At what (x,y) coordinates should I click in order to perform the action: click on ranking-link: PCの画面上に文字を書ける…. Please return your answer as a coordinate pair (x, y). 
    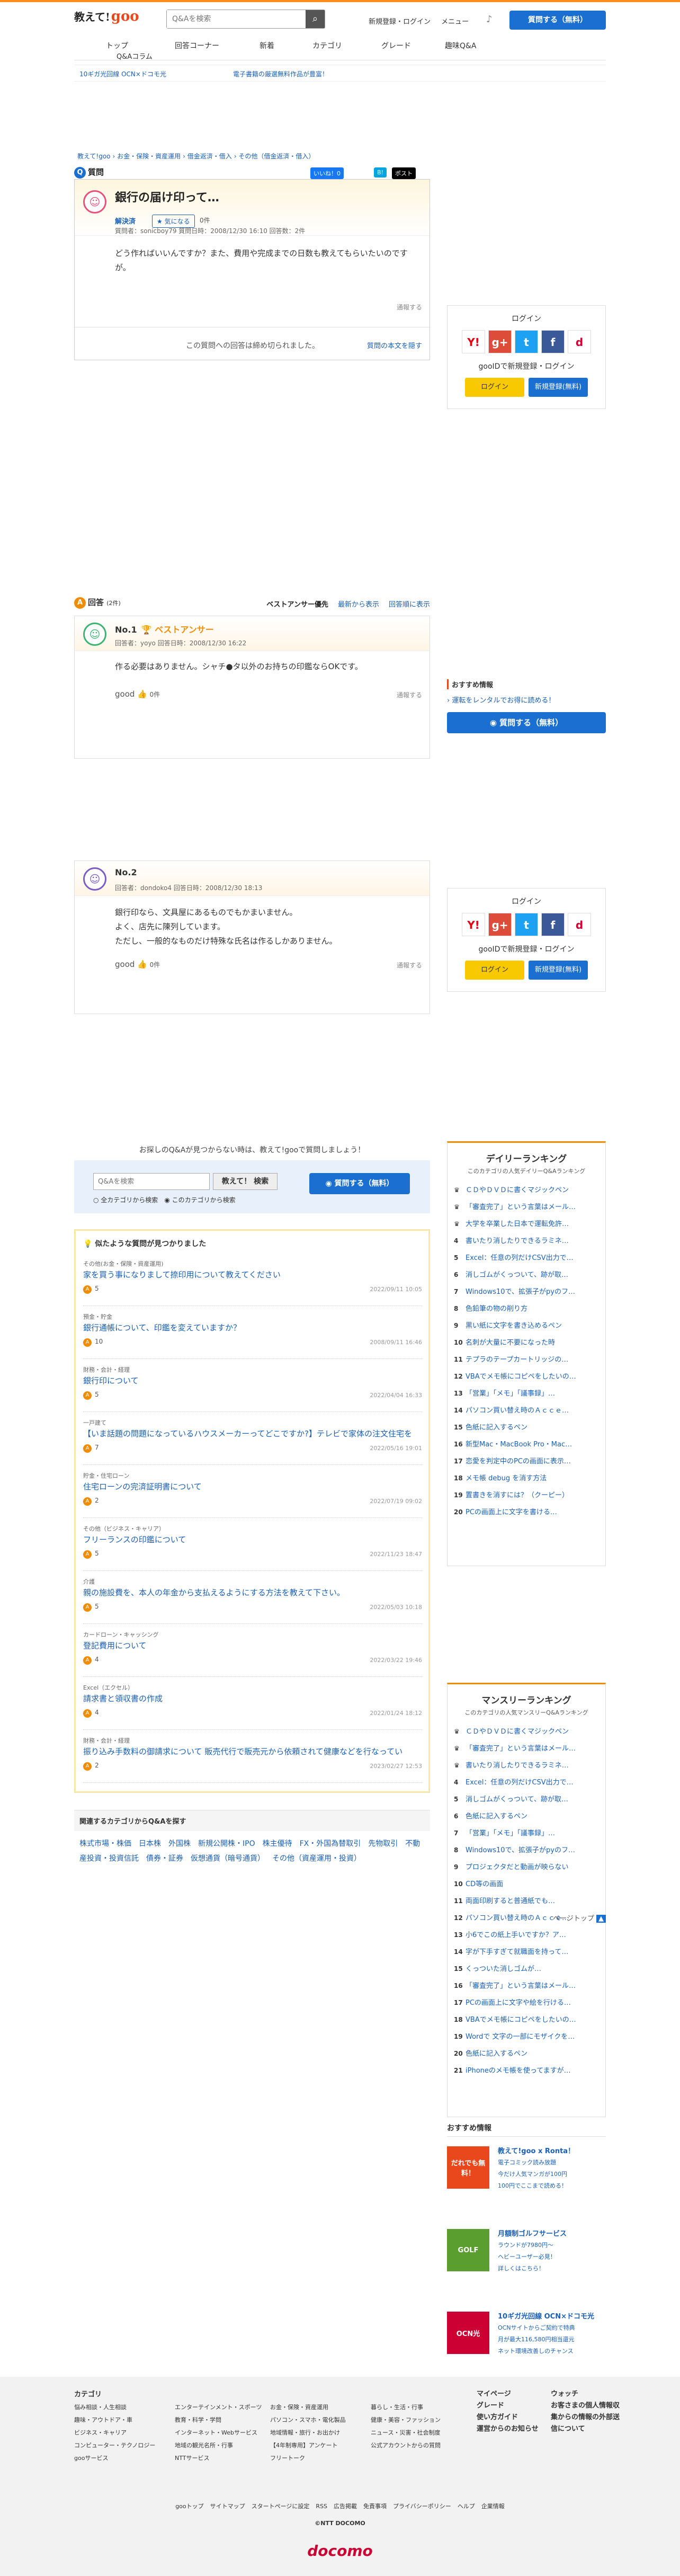
    Looking at the image, I should click on (511, 1512).